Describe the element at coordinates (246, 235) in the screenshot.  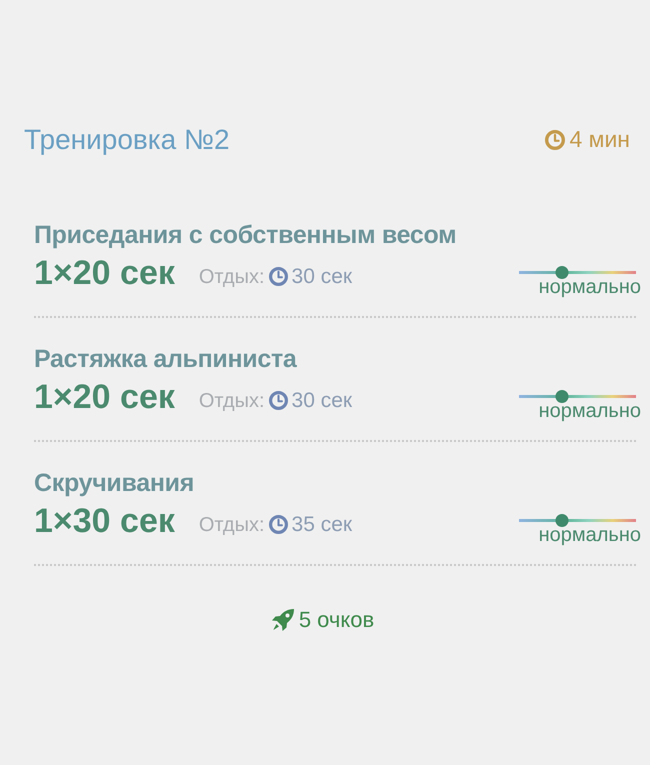
I see `exercise-name: Приседания с собственным весом` at that location.